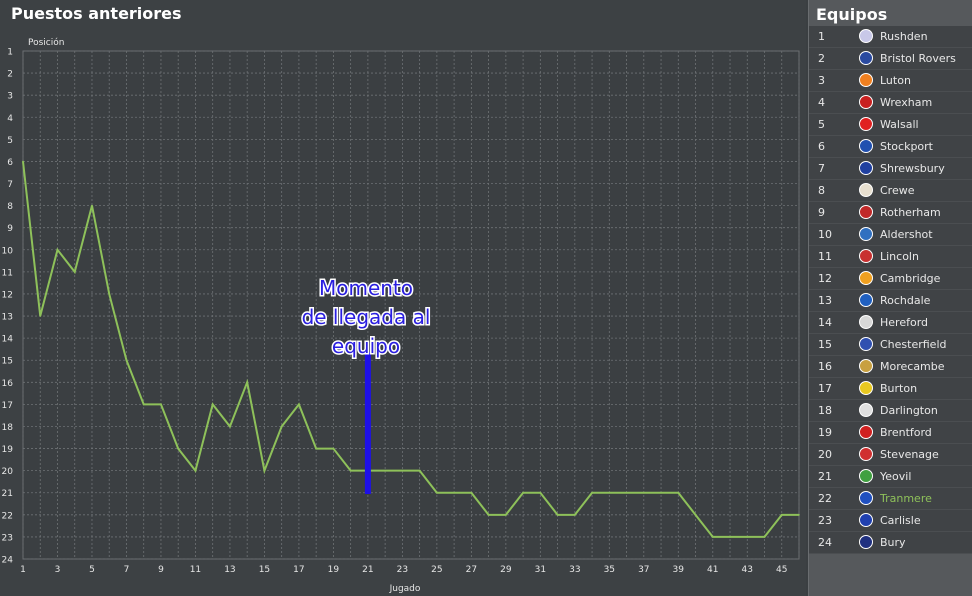 This screenshot has height=596, width=972. What do you see at coordinates (866, 80) in the screenshot?
I see `luton-badge-icon` at bounding box center [866, 80].